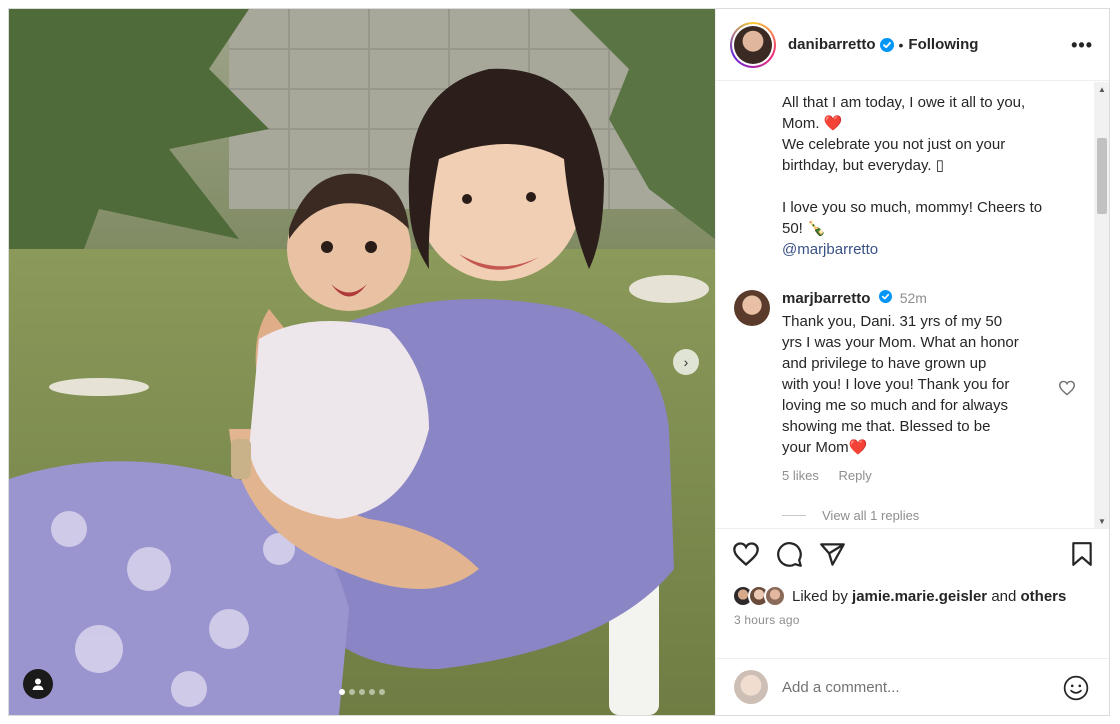 The height and width of the screenshot is (724, 1120). Describe the element at coordinates (854, 475) in the screenshot. I see `reply-button: Reply` at that location.